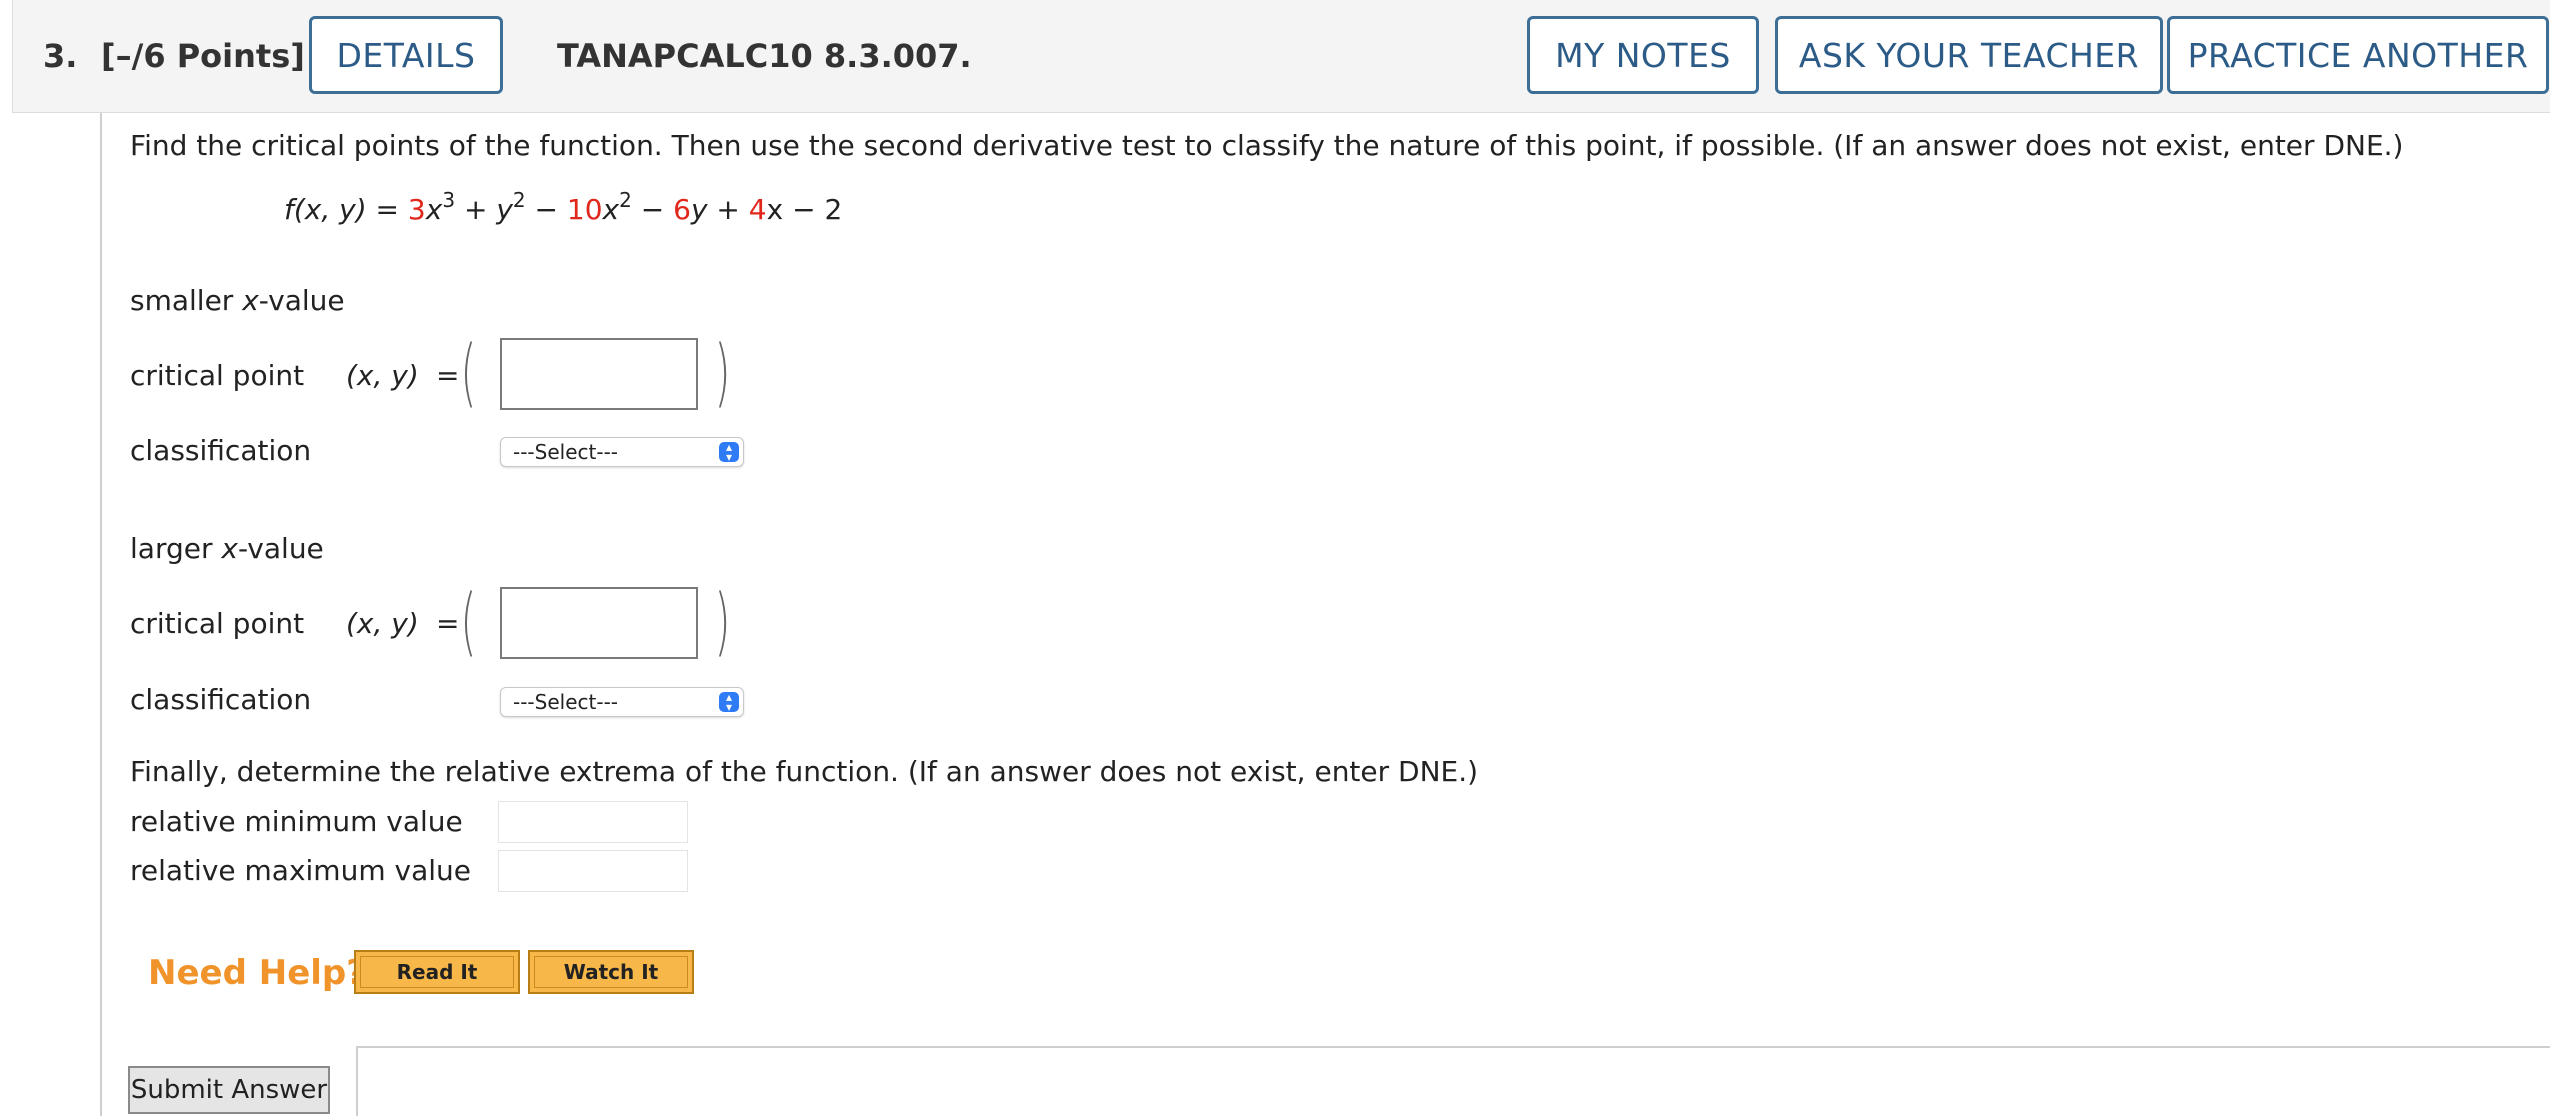 This screenshot has height=1116, width=2550. I want to click on critical-point-input-smaller, so click(599, 374).